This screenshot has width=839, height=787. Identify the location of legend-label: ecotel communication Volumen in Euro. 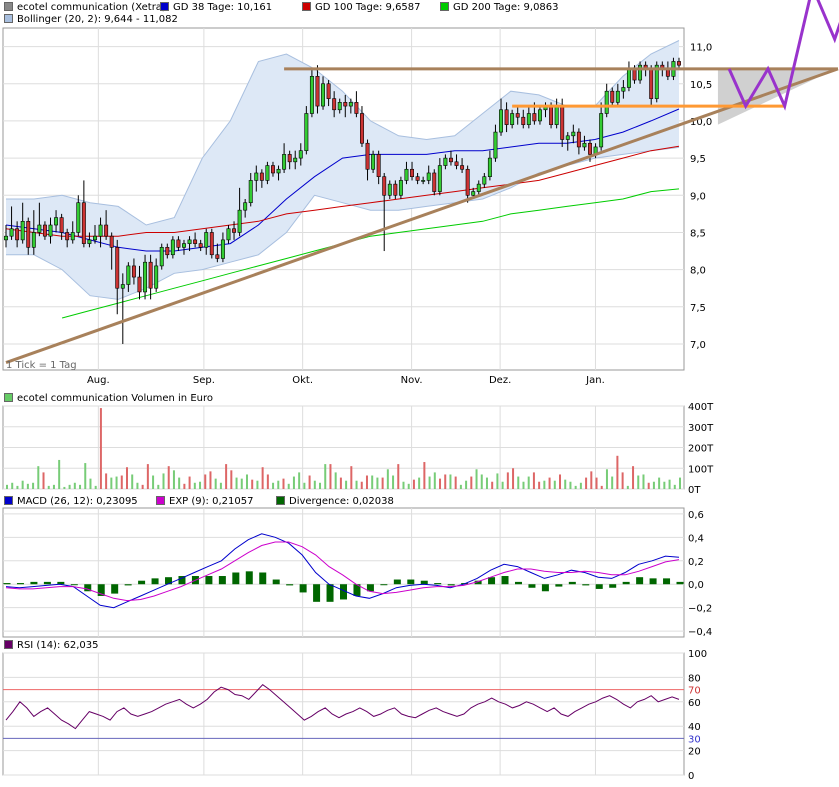
(115, 398).